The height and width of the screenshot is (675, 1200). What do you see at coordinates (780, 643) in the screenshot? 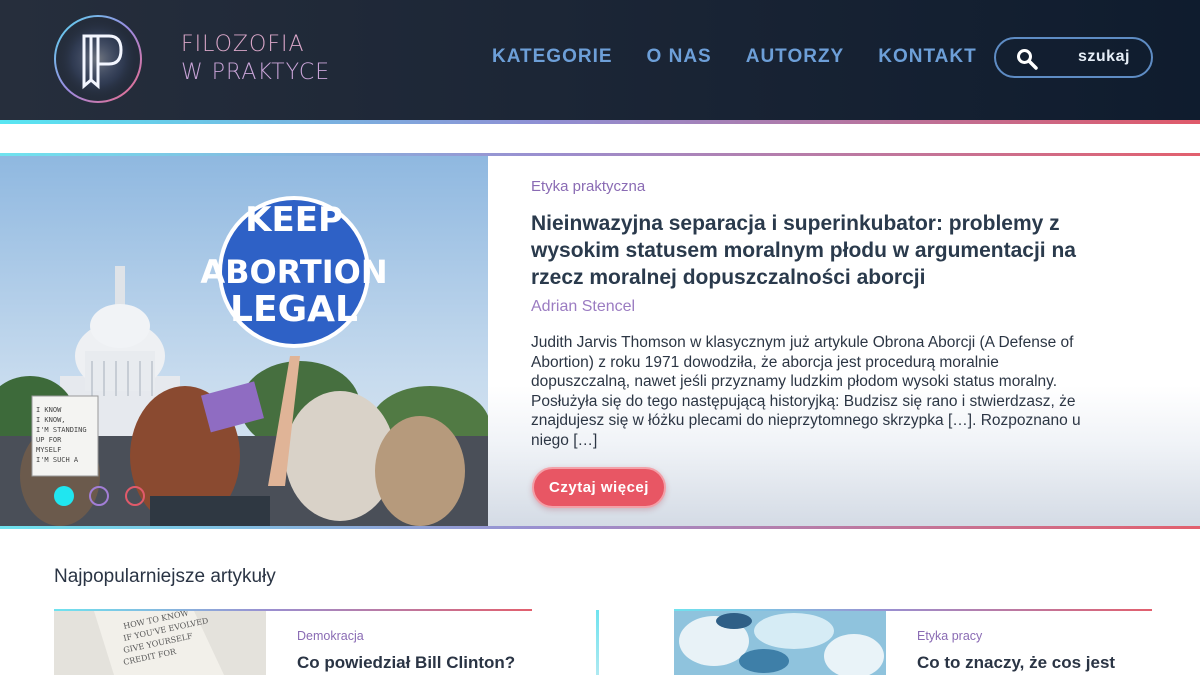
I see `article-card-image` at bounding box center [780, 643].